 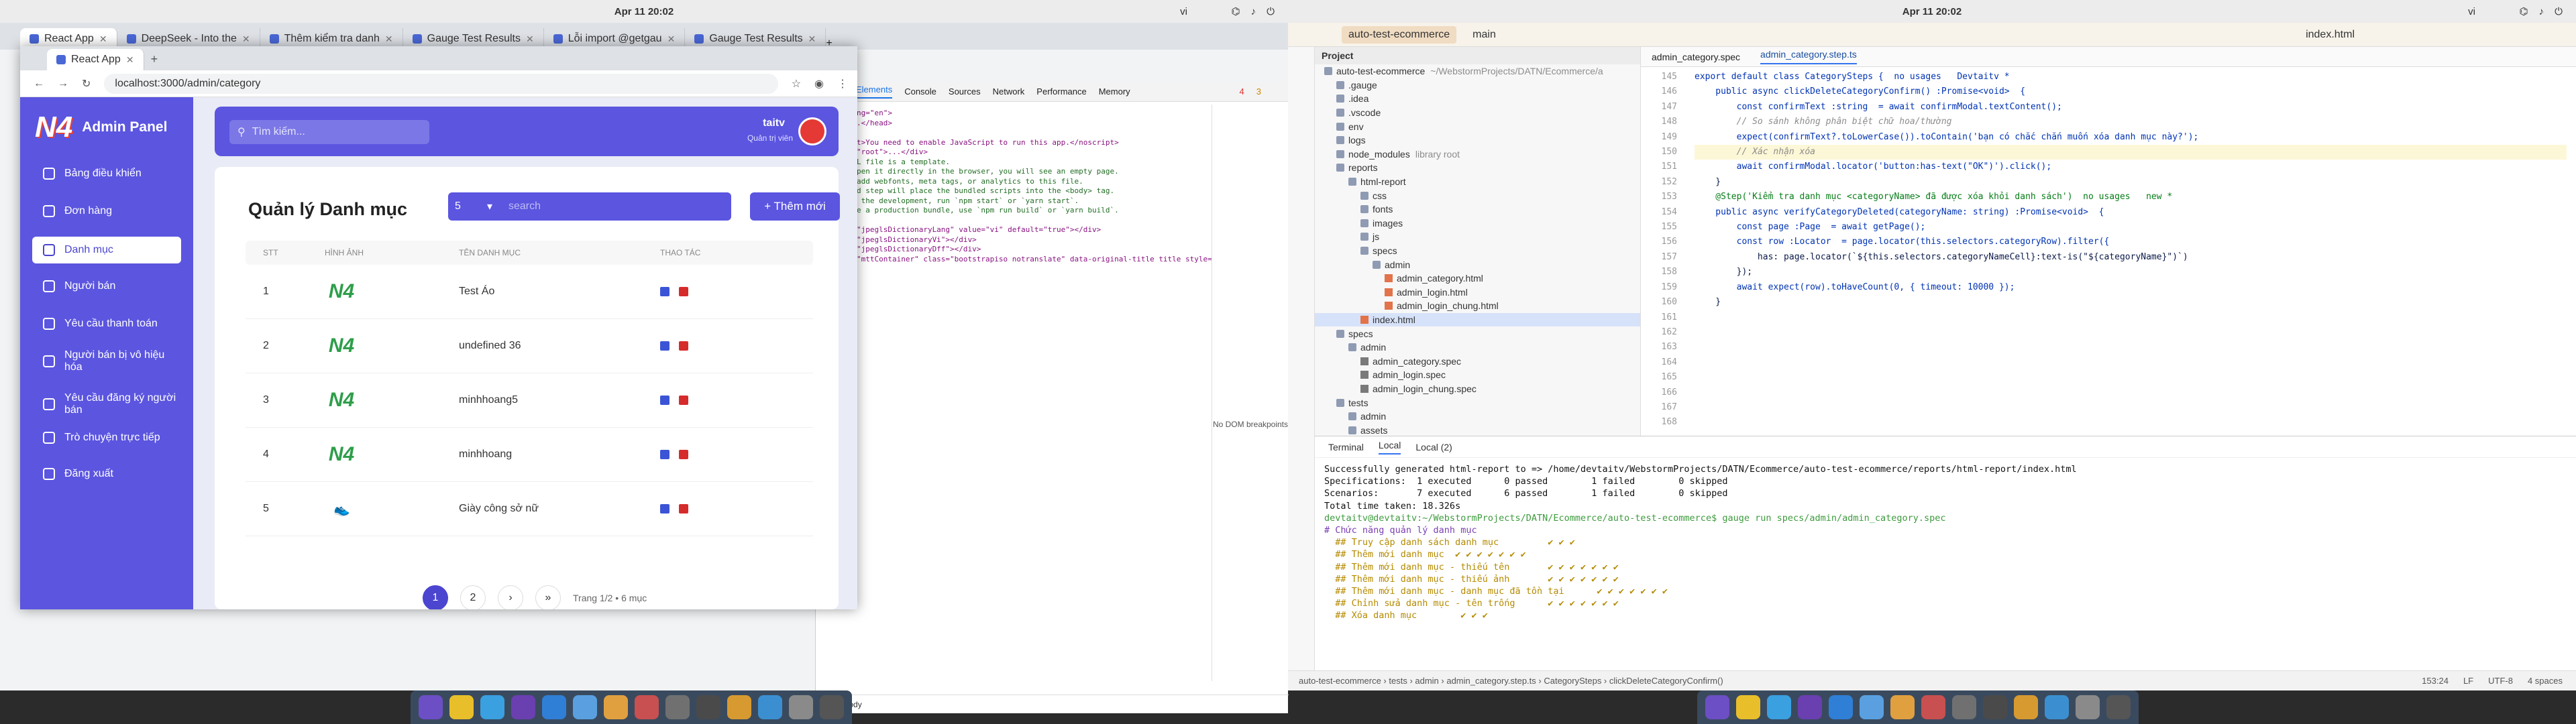 I want to click on sidebar-item-3: Người bán, so click(x=106, y=286).